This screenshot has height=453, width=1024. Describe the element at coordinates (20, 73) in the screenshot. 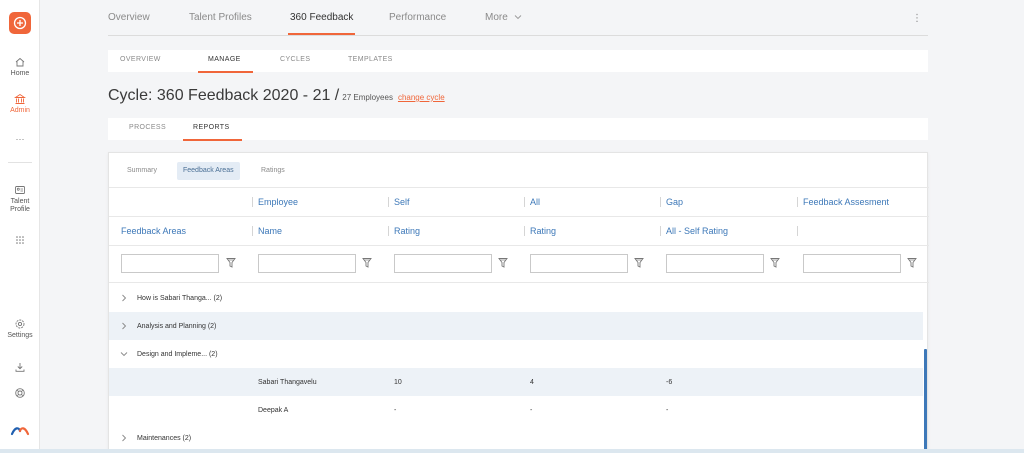

I see `rail-item-label: Home` at that location.